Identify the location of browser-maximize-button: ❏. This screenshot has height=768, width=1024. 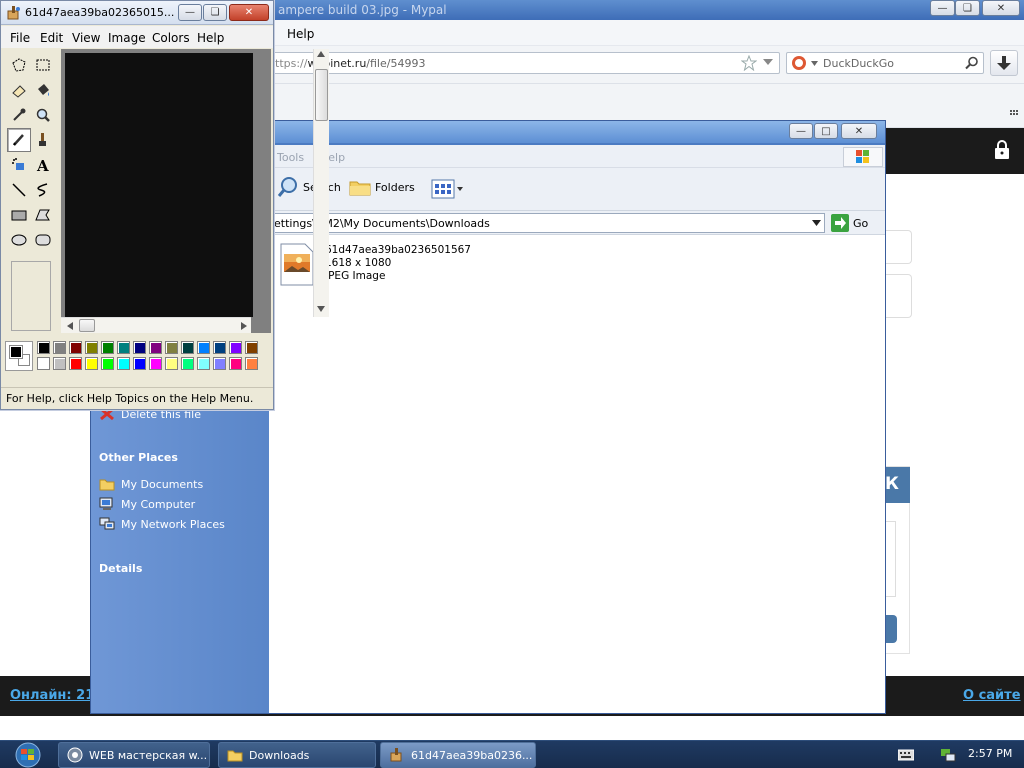
(967, 8).